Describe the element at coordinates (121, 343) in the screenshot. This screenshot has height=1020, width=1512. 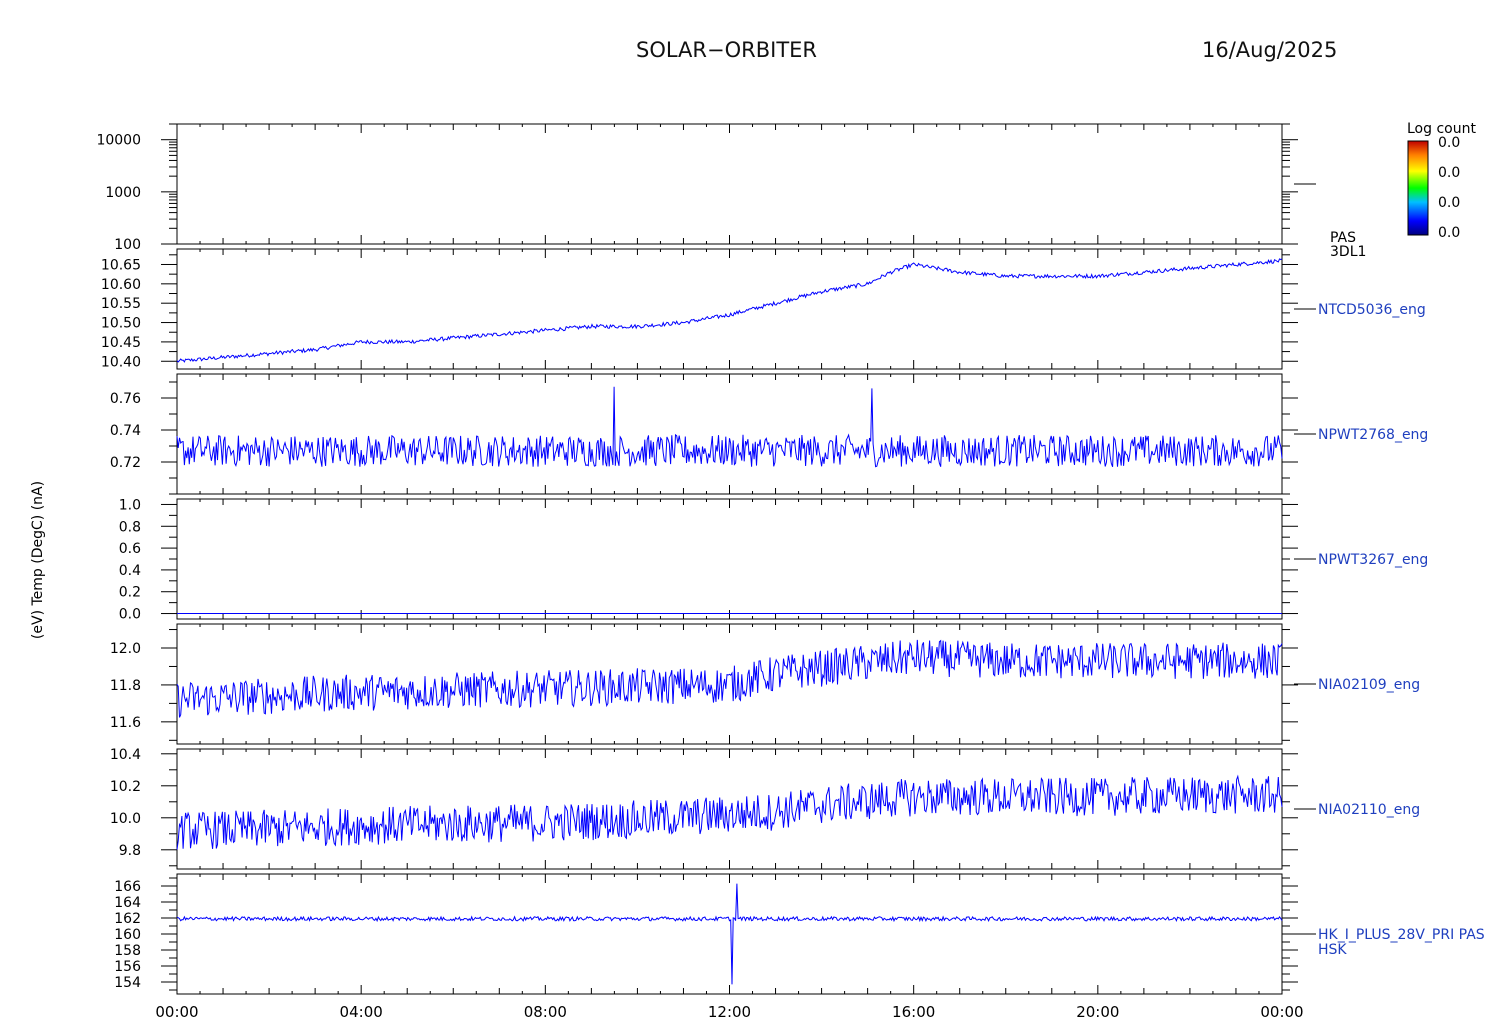
I see `y-tick-label: 10.45` at that location.